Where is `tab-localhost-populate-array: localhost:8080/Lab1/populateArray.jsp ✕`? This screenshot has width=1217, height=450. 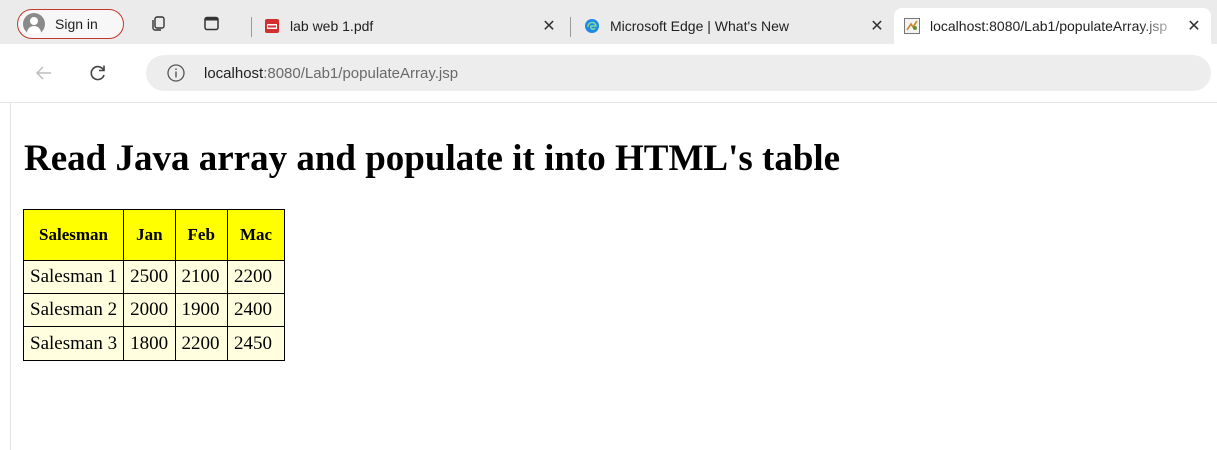 tab-localhost-populate-array: localhost:8080/Lab1/populateArray.jsp ✕ is located at coordinates (1052, 26).